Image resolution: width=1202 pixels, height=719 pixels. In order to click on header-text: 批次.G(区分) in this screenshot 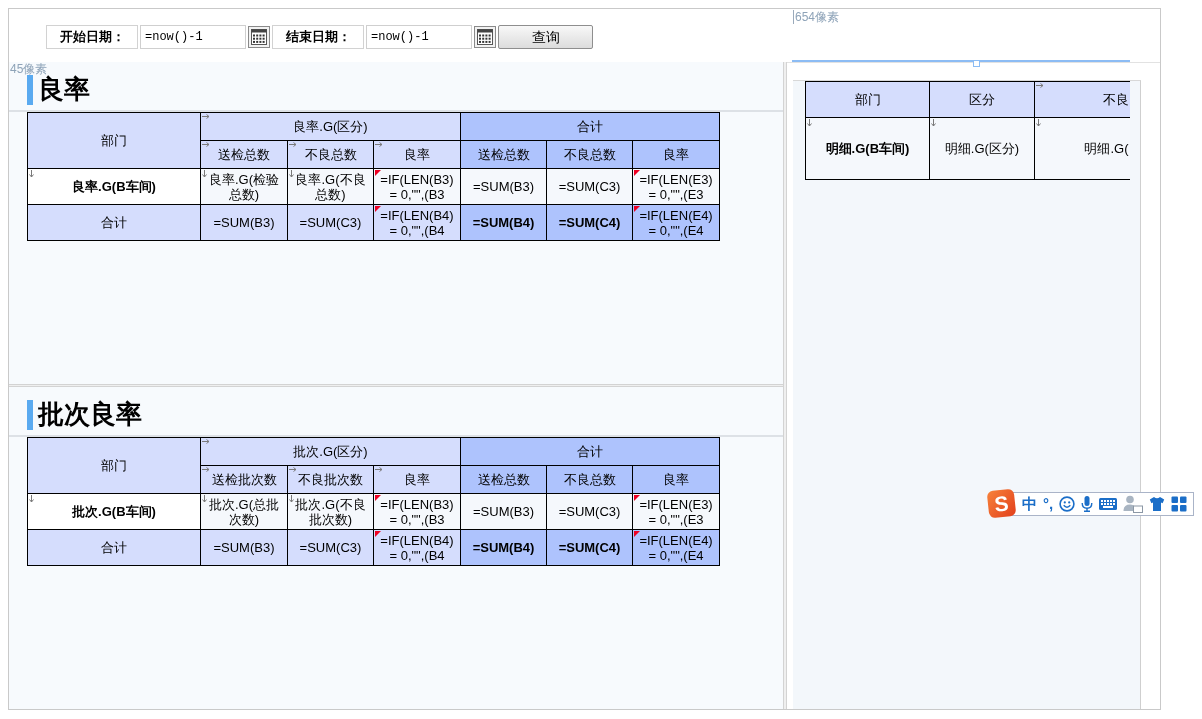, I will do `click(330, 451)`.